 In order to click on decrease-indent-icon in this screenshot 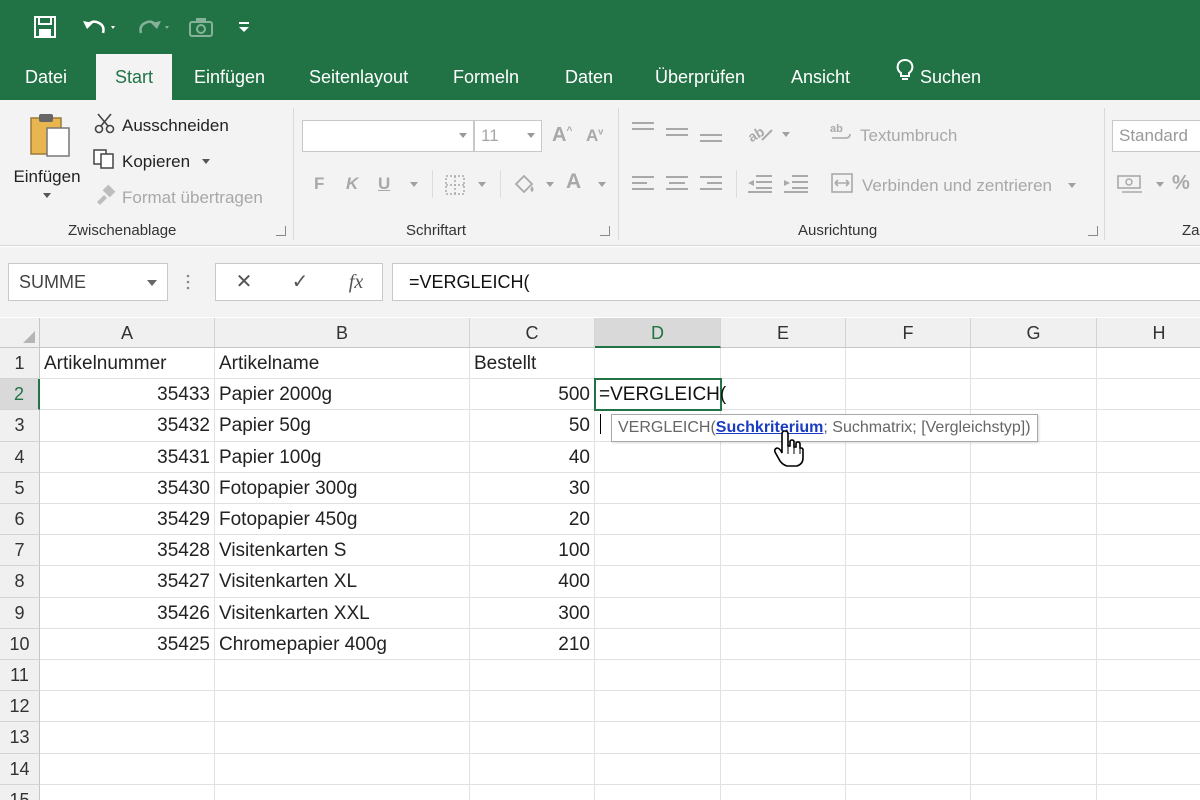, I will do `click(760, 186)`.